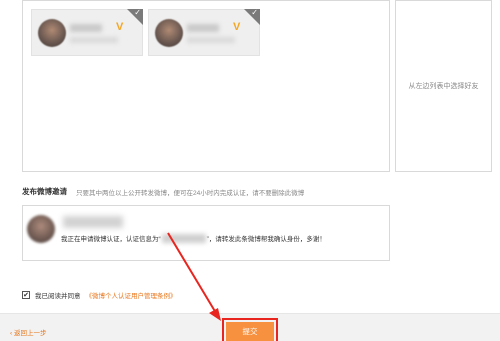 The width and height of the screenshot is (500, 341). I want to click on invite-message-box: 我正在申请微博认证，认证信息为“ ”，请转发此条微博帮我确认身份，多谢！, so click(206, 233).